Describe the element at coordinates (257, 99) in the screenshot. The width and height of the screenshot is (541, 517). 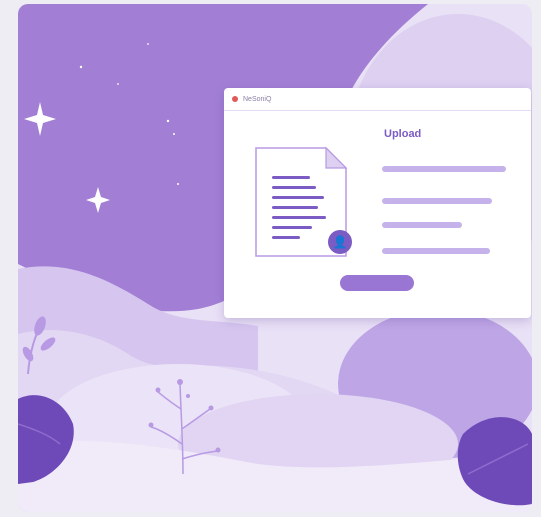
I see `window-title: NeSoniQ` at that location.